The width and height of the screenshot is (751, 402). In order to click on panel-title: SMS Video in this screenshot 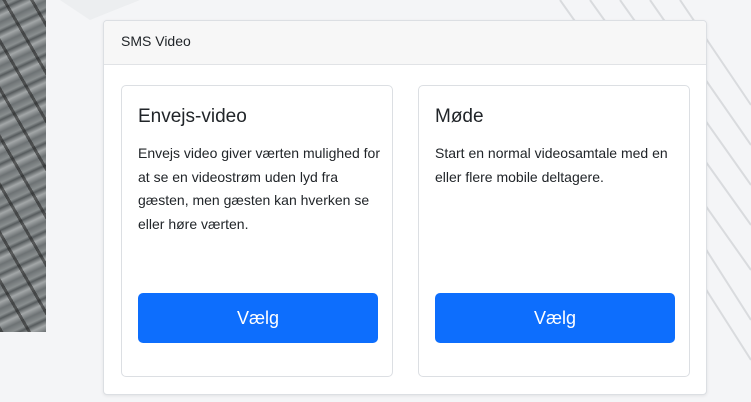, I will do `click(156, 41)`.